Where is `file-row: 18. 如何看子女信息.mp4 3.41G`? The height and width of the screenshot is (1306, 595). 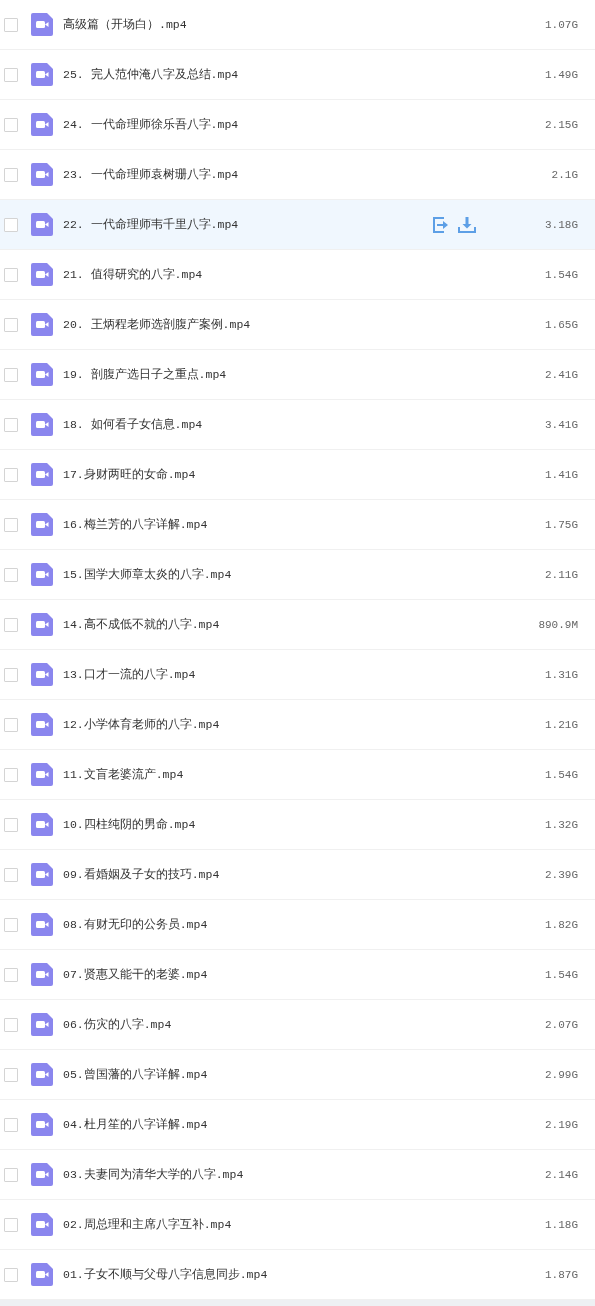 file-row: 18. 如何看子女信息.mp4 3.41G is located at coordinates (297, 425).